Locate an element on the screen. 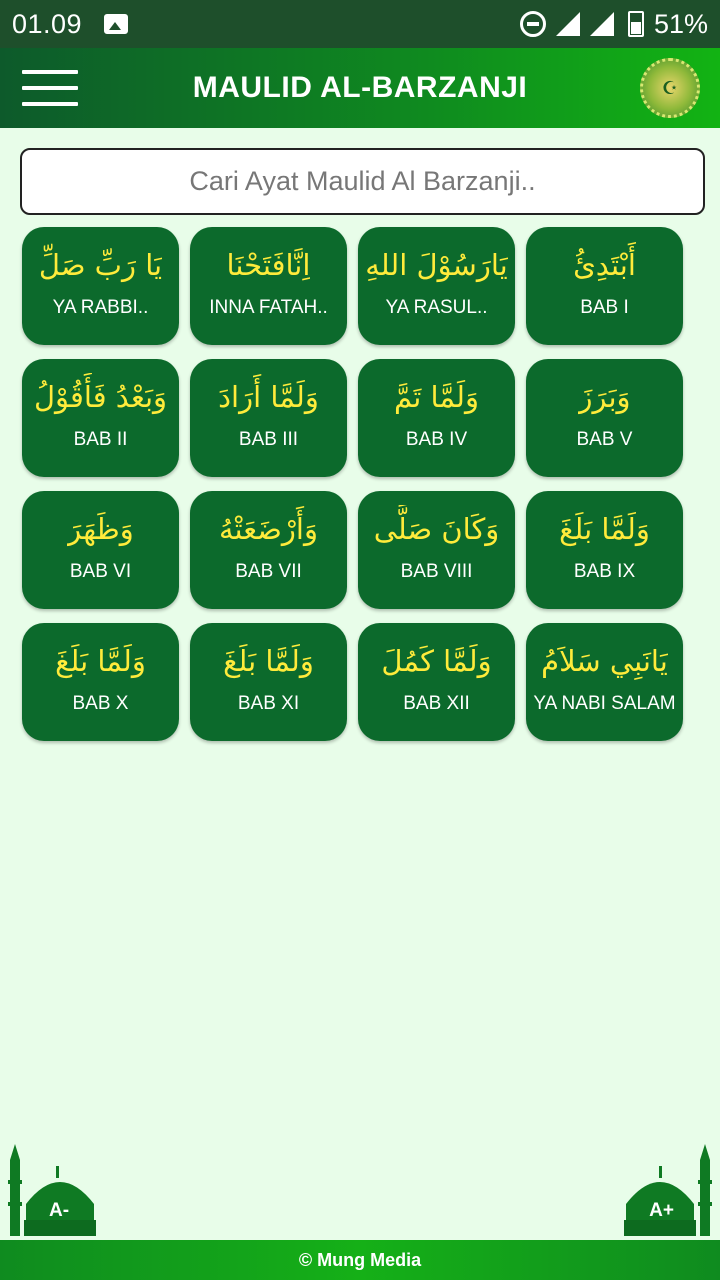  chapter-tile: وَكَانَ صَلَّى BAB VIII is located at coordinates (436, 550).